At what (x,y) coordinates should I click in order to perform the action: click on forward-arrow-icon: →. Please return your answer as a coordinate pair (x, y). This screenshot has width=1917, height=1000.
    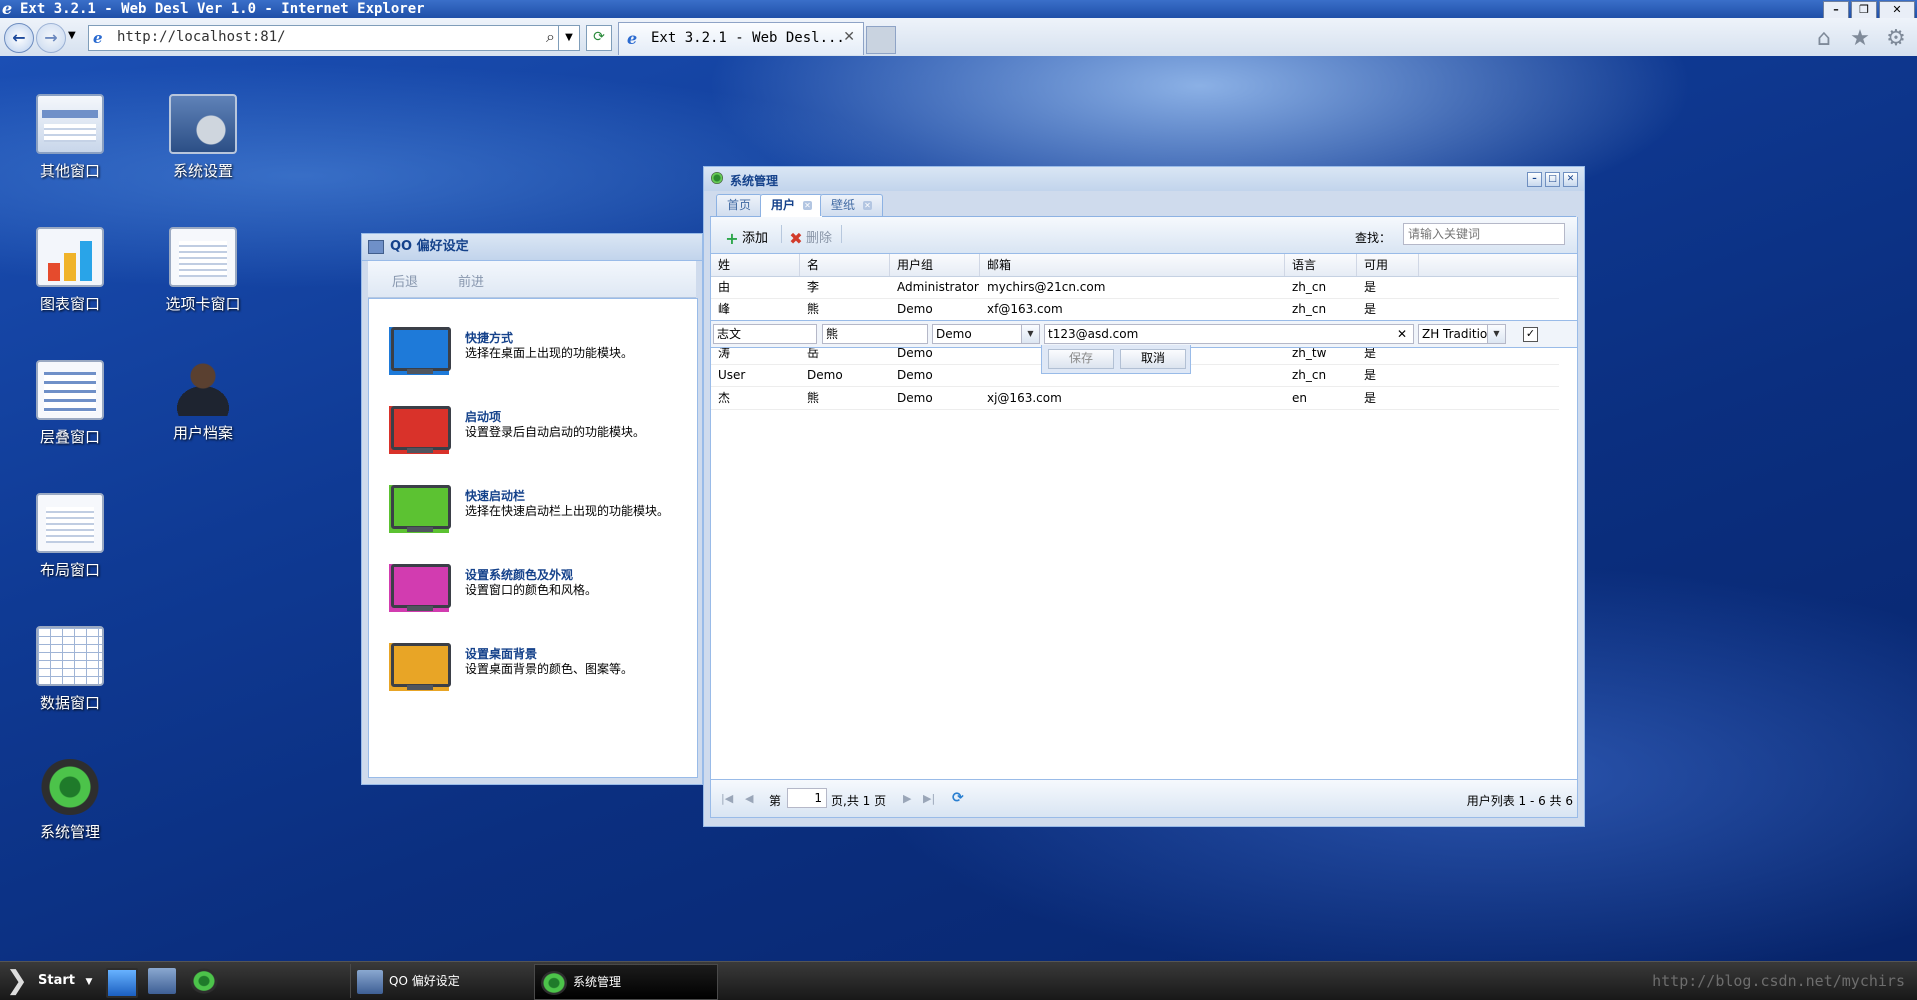
    Looking at the image, I should click on (51, 38).